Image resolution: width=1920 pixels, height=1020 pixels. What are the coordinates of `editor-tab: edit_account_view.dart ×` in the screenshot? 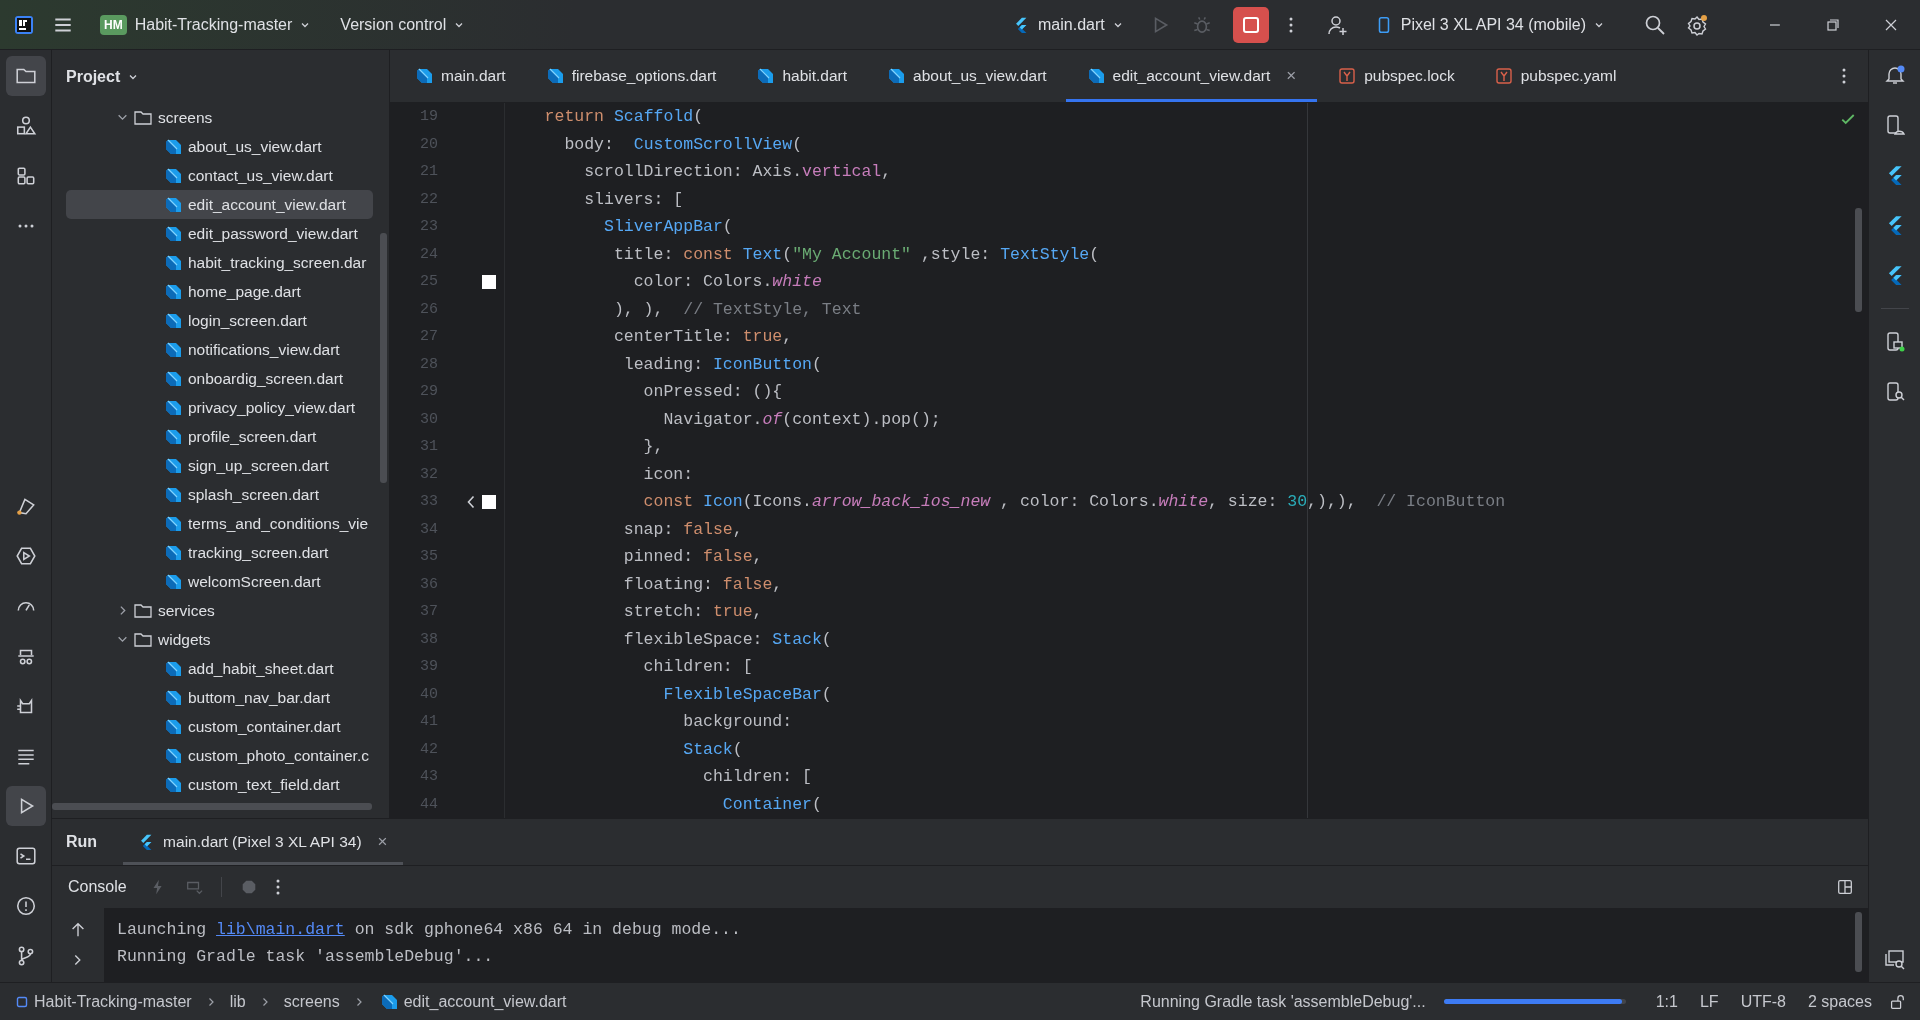 It's located at (1191, 76).